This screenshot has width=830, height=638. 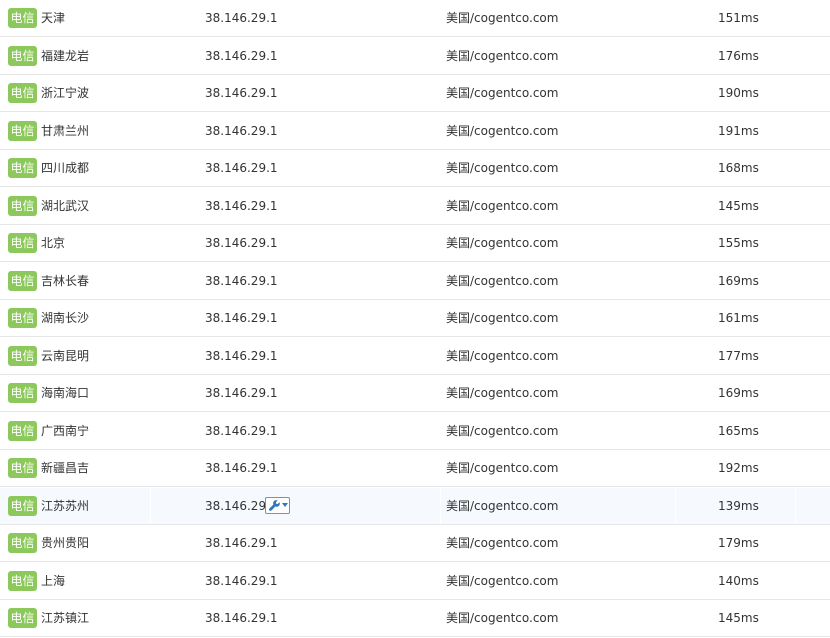 I want to click on table-row: 电信 贵州贵阳 38.146.29.1 美国/cogentco.com 179ms, so click(x=415, y=543).